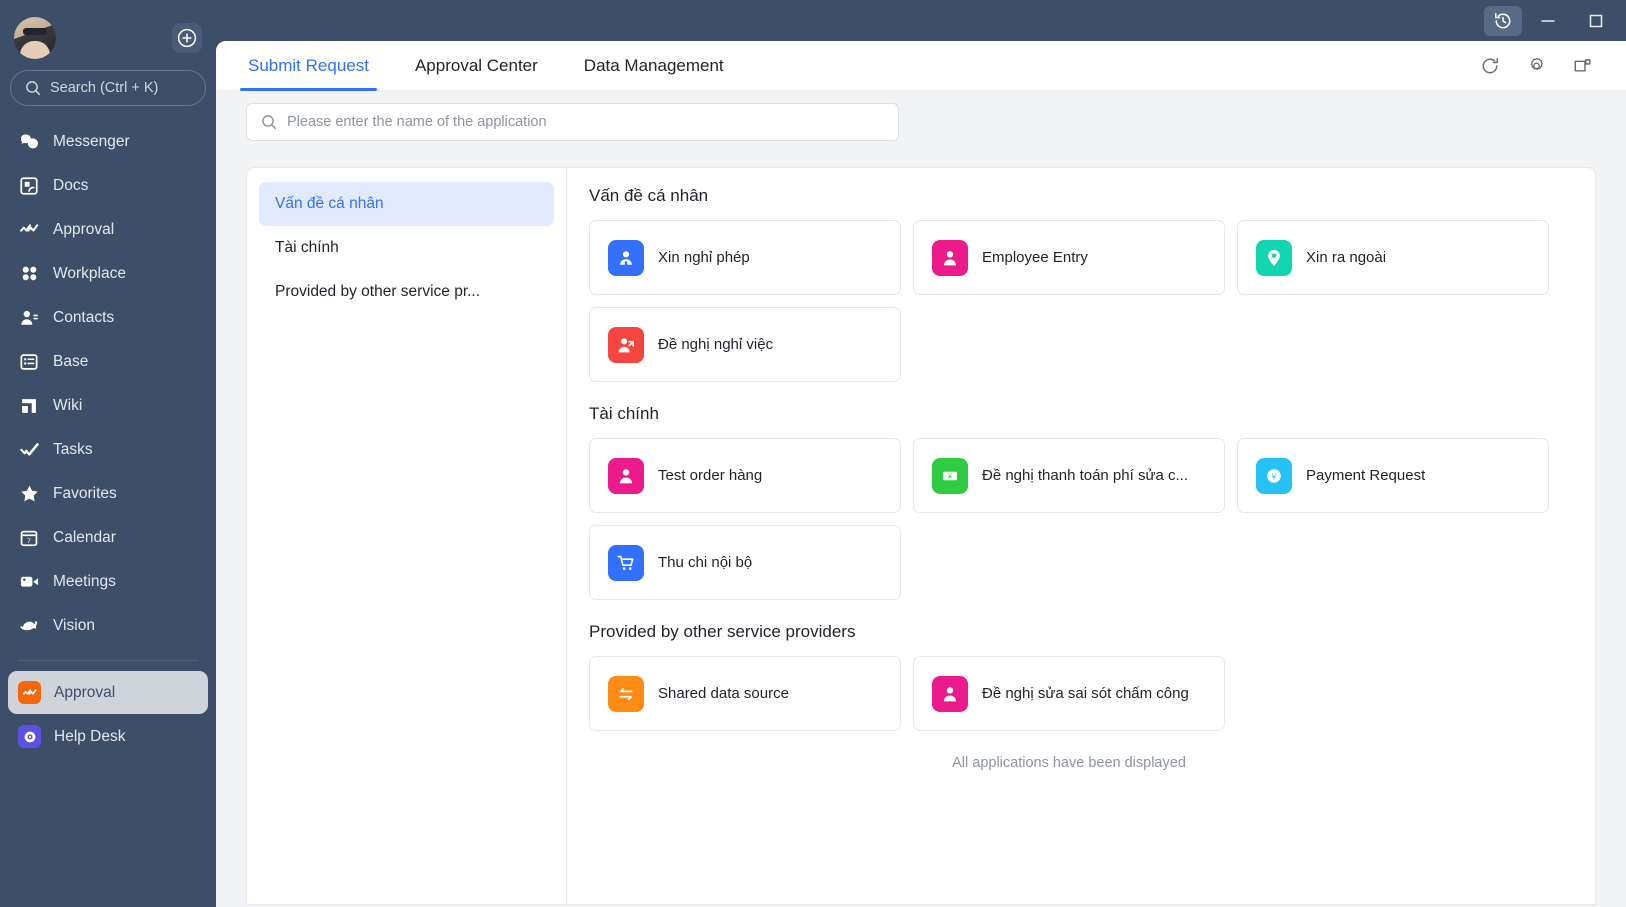  What do you see at coordinates (29, 736) in the screenshot?
I see `help-desk-icon` at bounding box center [29, 736].